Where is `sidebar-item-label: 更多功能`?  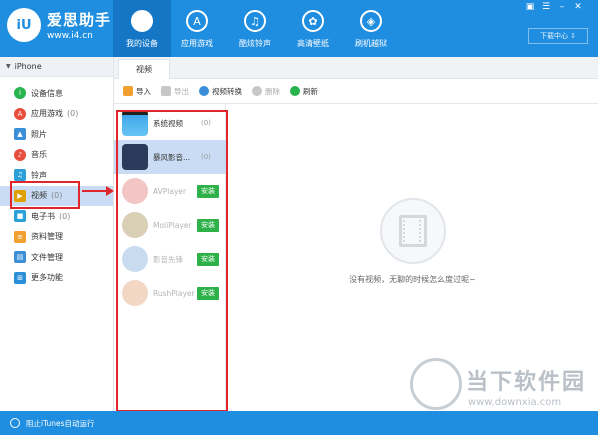
sidebar-item-label: 更多功能 is located at coordinates (47, 278).